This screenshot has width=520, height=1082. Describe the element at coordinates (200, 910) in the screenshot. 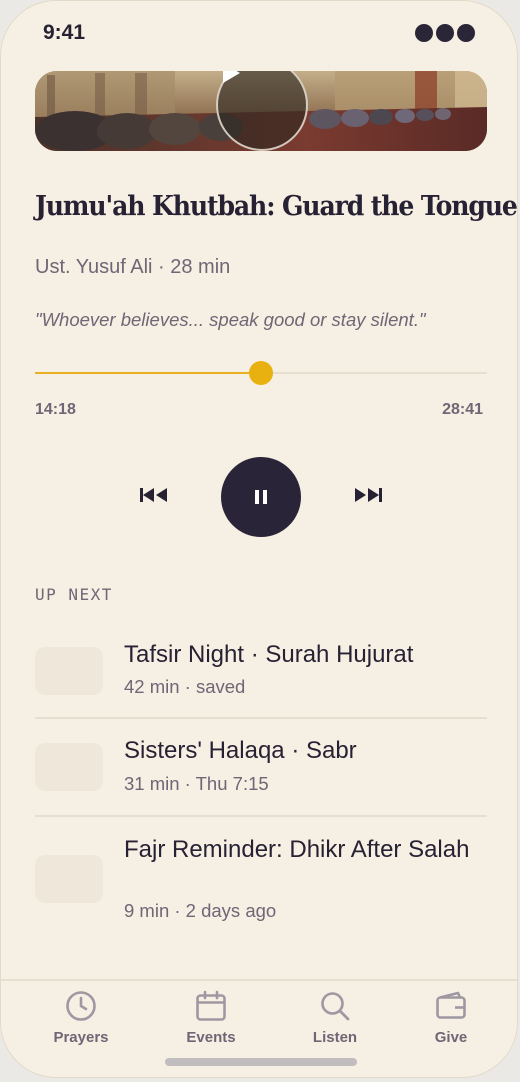

I see `list-item-subtitle: 9 min · 2 days ago` at that location.